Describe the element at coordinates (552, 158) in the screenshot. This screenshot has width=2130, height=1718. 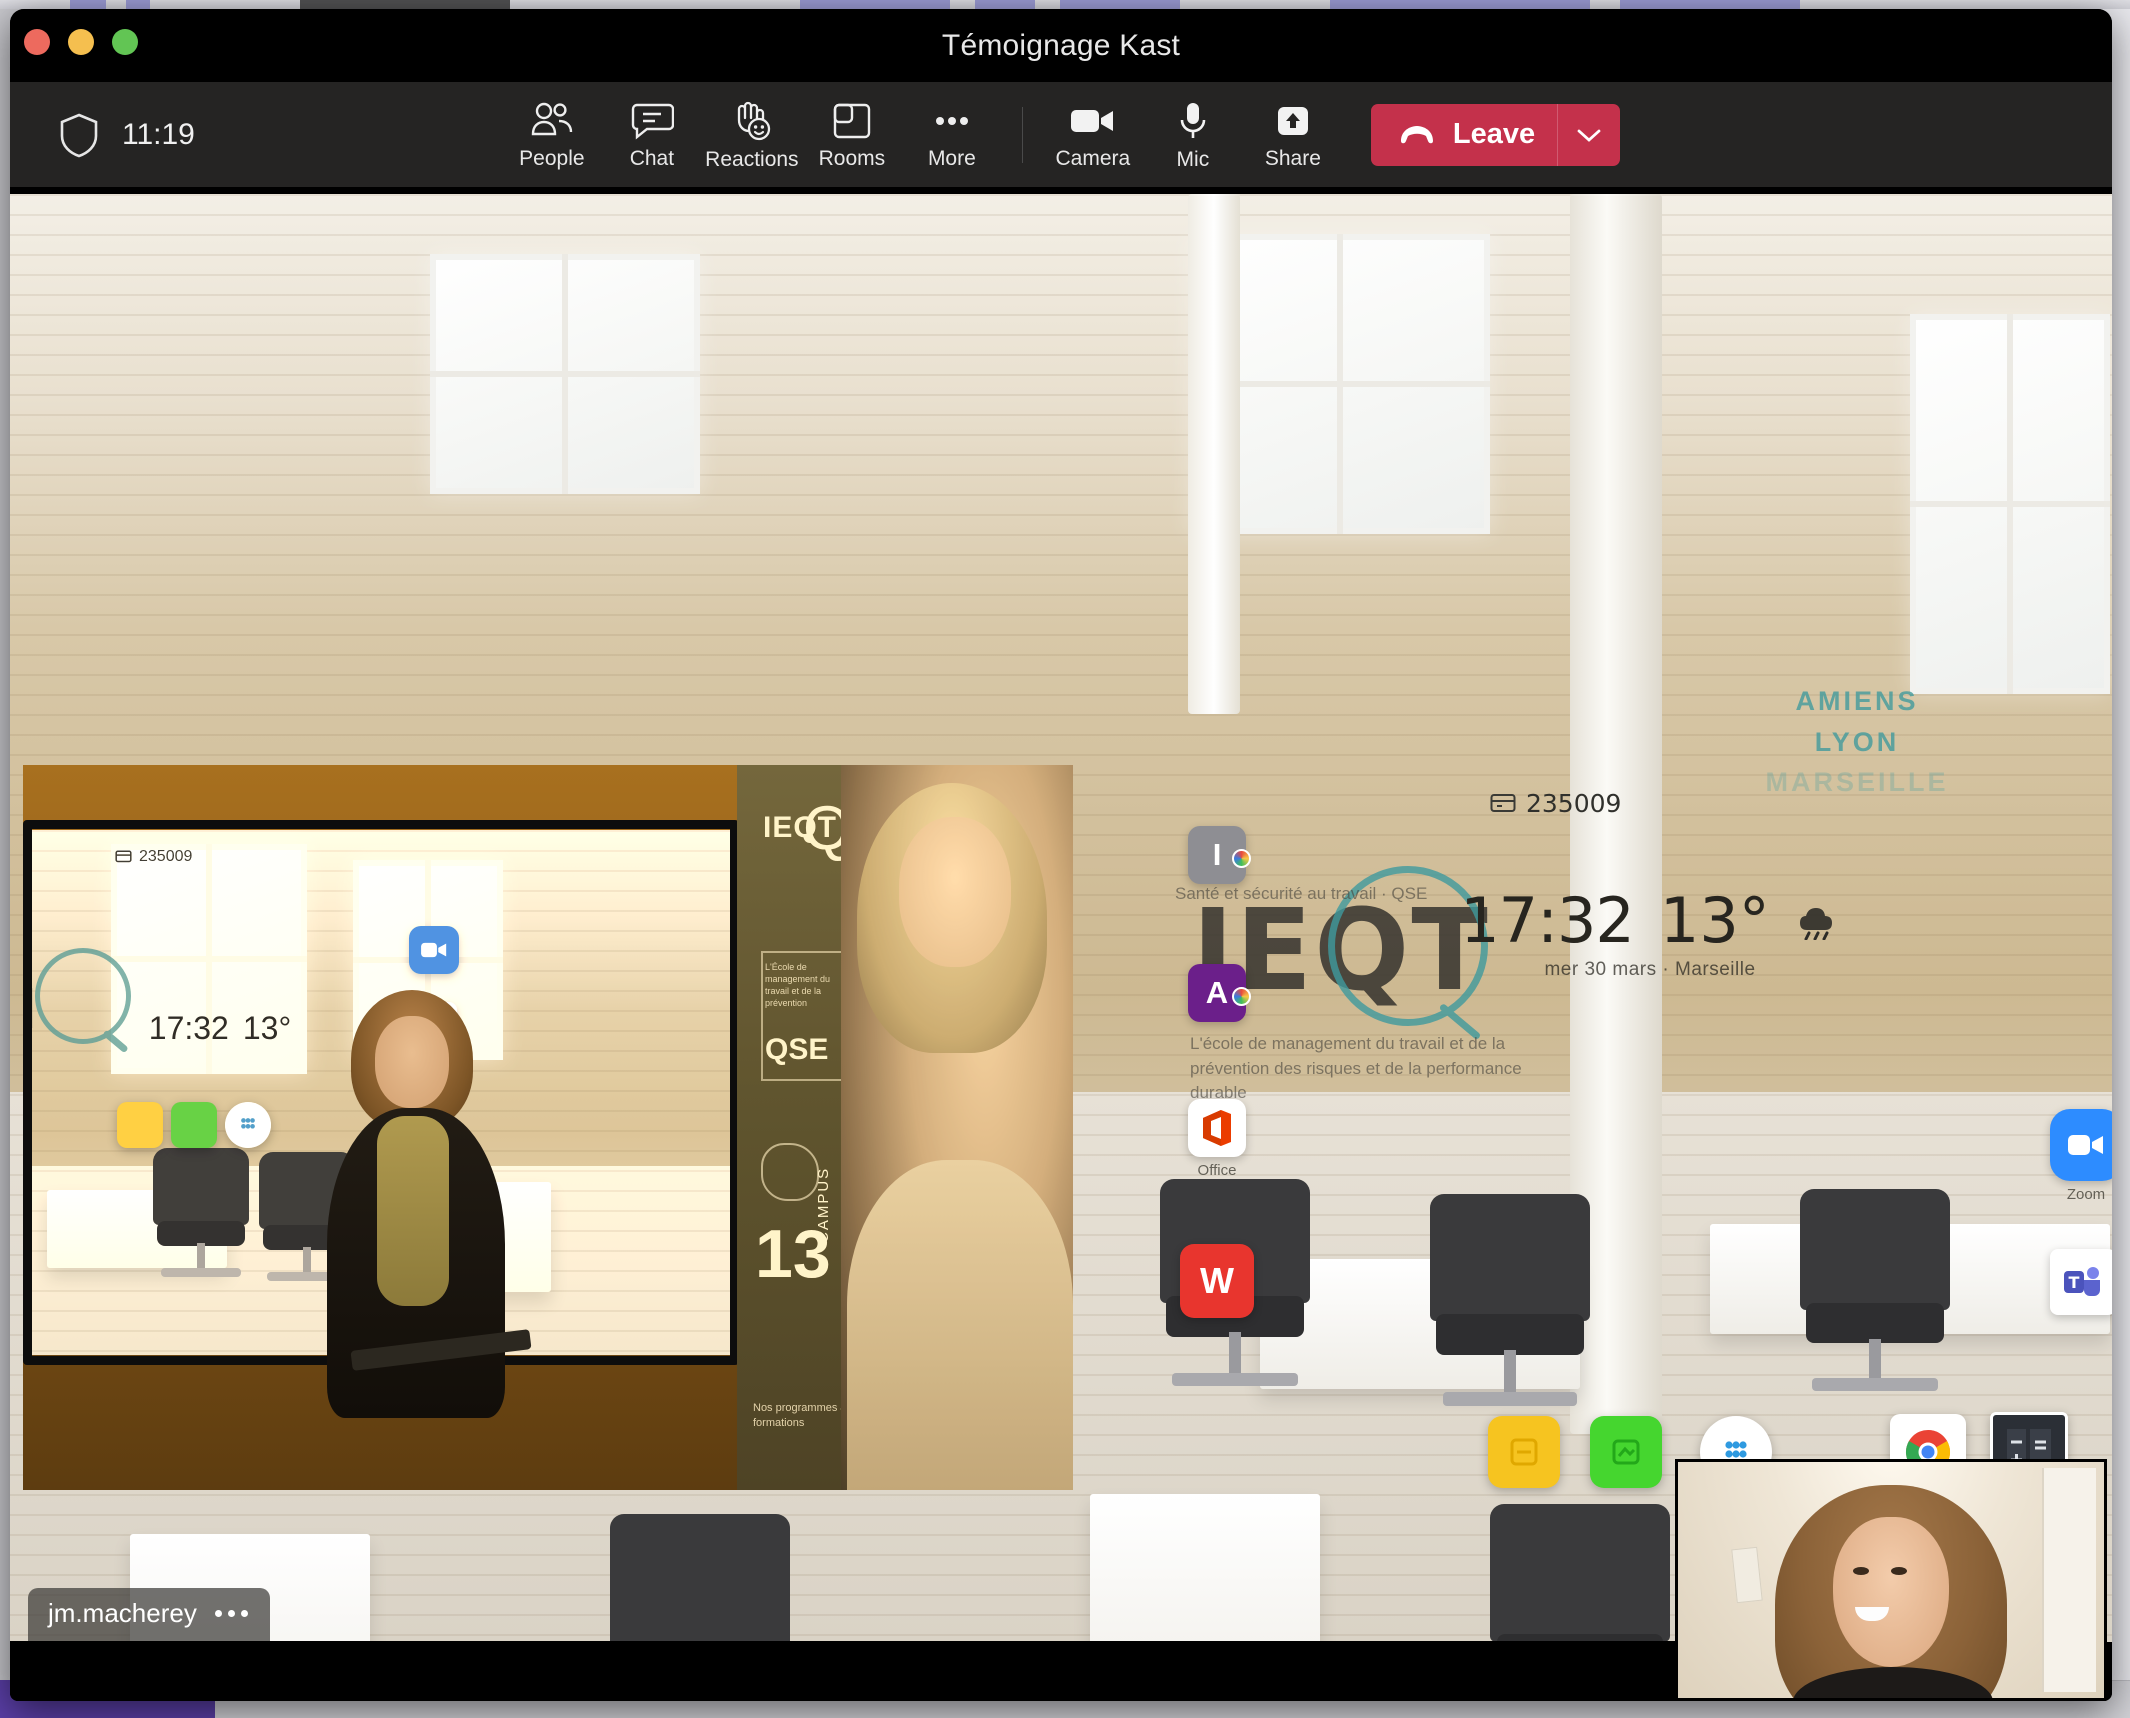
I see `people-label: People` at that location.